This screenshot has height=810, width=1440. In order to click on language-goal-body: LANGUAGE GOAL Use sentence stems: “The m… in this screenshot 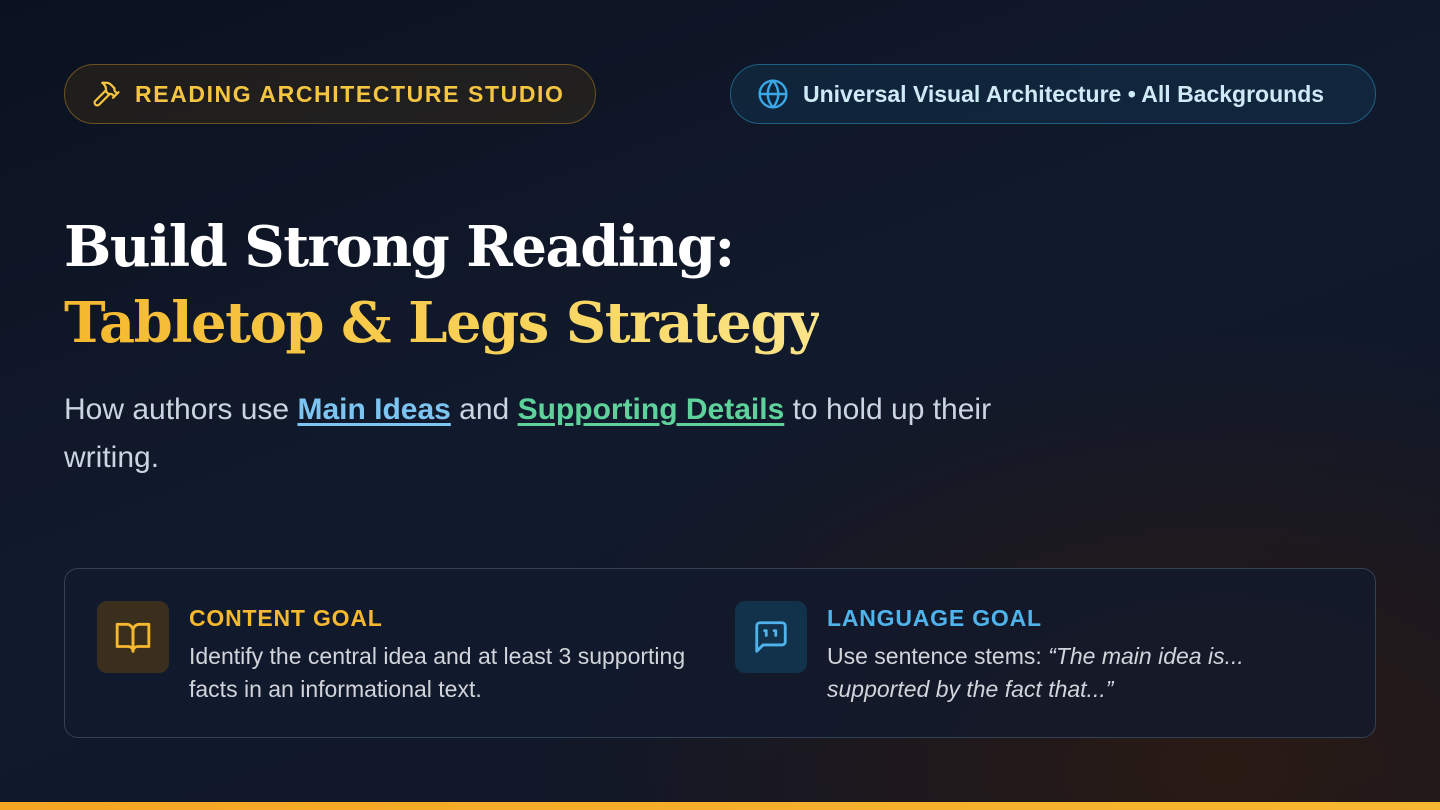, I will do `click(1081, 653)`.